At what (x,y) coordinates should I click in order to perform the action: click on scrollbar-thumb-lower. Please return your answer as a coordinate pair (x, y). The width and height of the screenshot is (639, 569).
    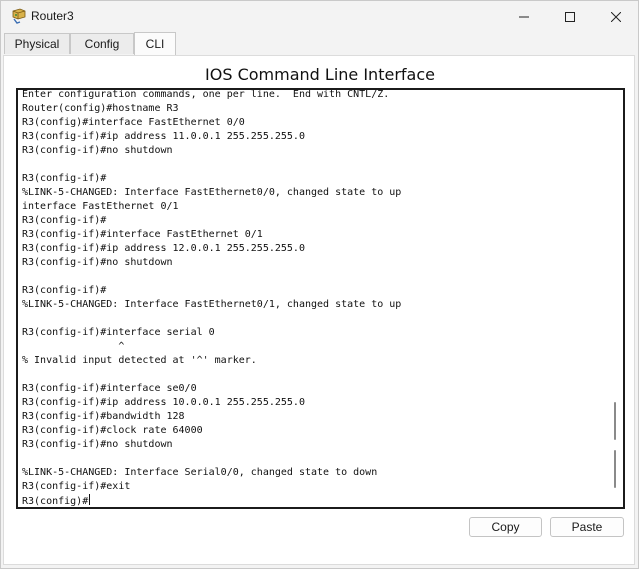
    Looking at the image, I should click on (615, 469).